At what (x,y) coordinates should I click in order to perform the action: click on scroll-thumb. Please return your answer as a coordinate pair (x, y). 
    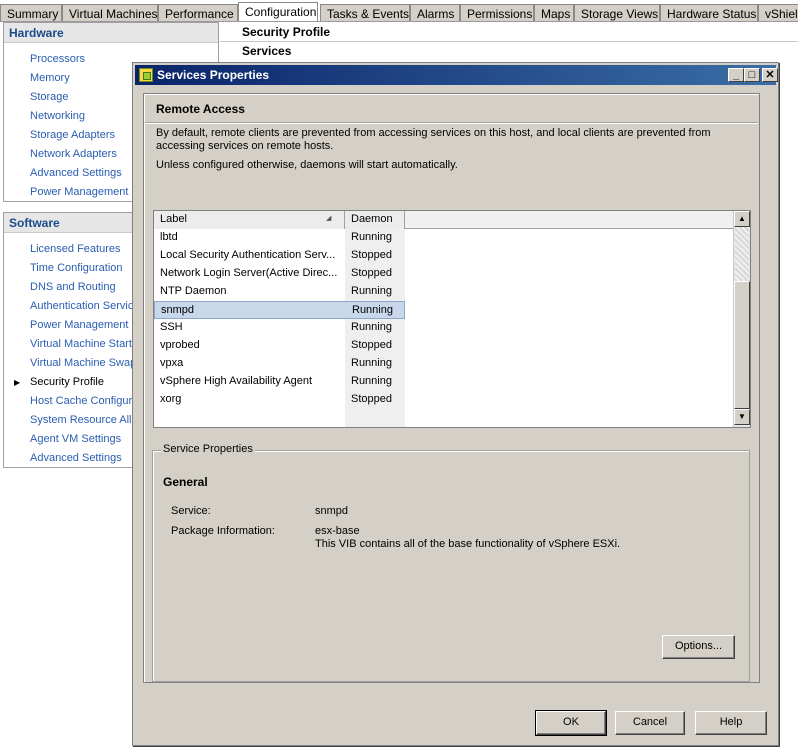
    Looking at the image, I should click on (742, 345).